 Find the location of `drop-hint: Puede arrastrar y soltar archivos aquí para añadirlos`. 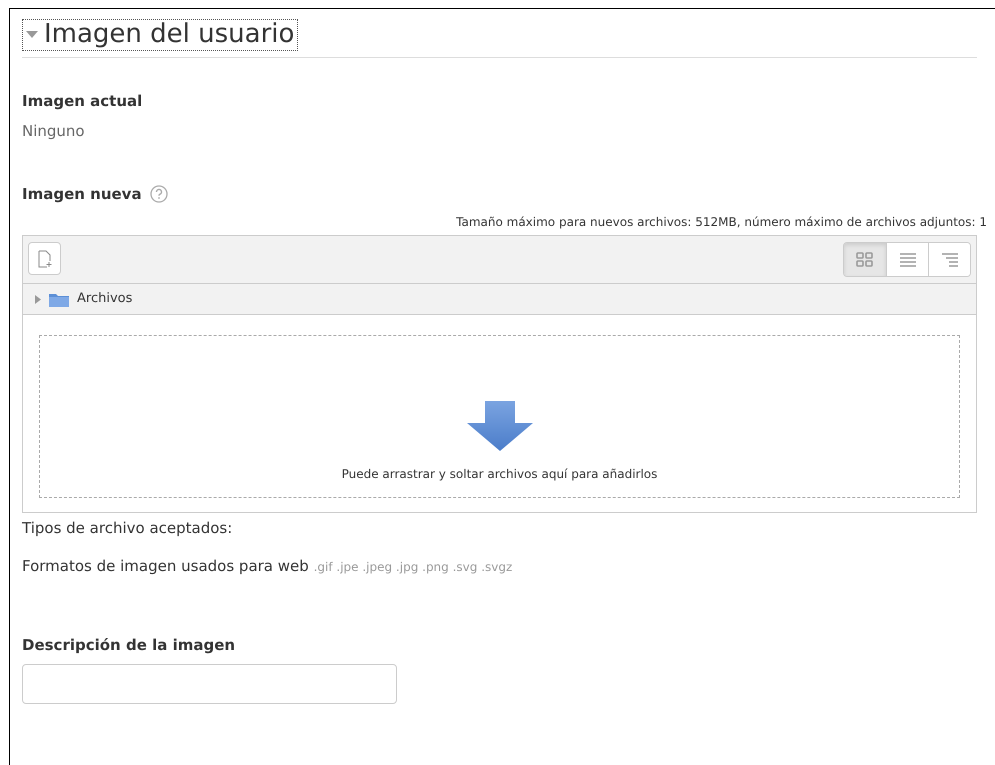

drop-hint: Puede arrastrar y soltar archivos aquí para añadirlos is located at coordinates (500, 474).